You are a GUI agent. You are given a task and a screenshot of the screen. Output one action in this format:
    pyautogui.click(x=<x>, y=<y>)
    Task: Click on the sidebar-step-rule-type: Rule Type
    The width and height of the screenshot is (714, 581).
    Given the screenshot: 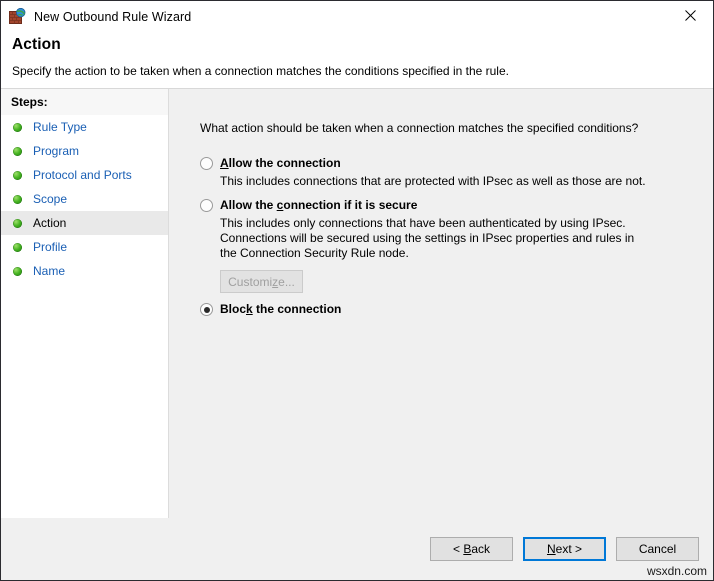 What is the action you would take?
    pyautogui.click(x=84, y=127)
    